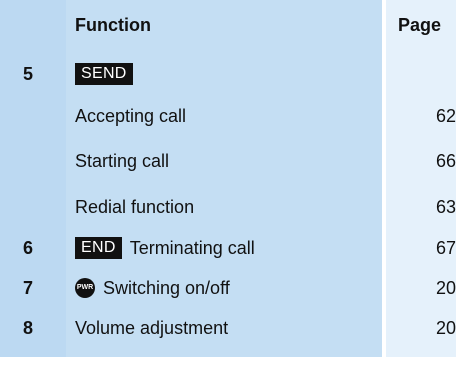  I want to click on page-column-background, so click(421, 178).